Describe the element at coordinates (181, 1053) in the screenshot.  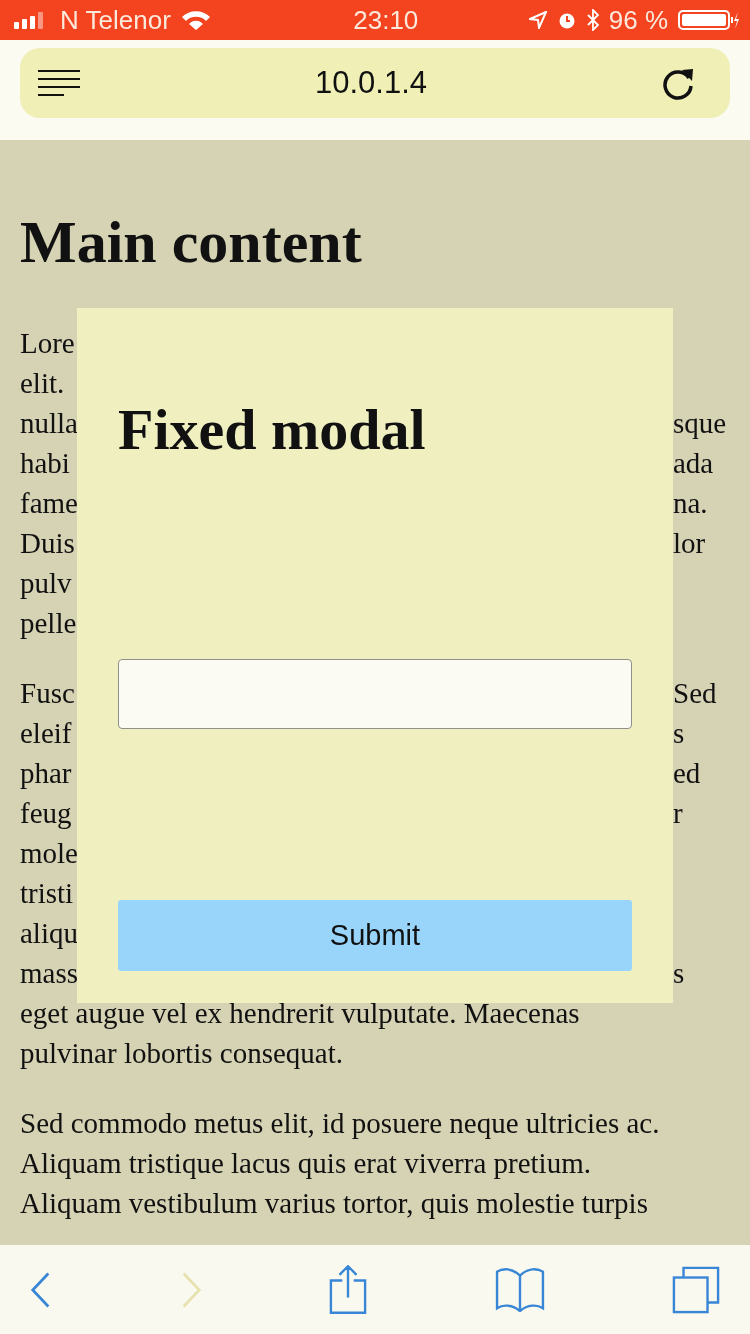
I see `text-line: pulvinar lobortis consequat.` at that location.